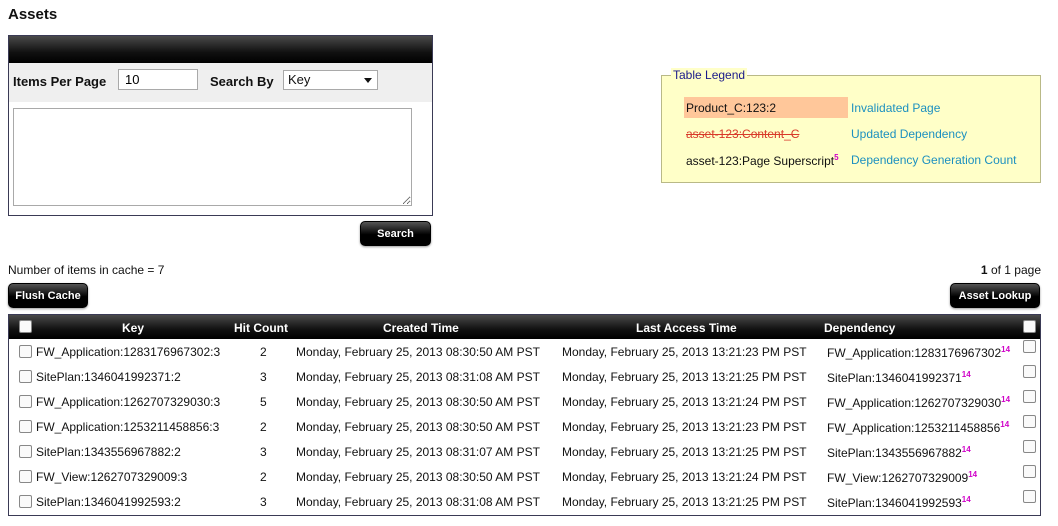 This screenshot has height=526, width=1058. I want to click on dependency-key: SitePlan:1343556967882, so click(894, 453).